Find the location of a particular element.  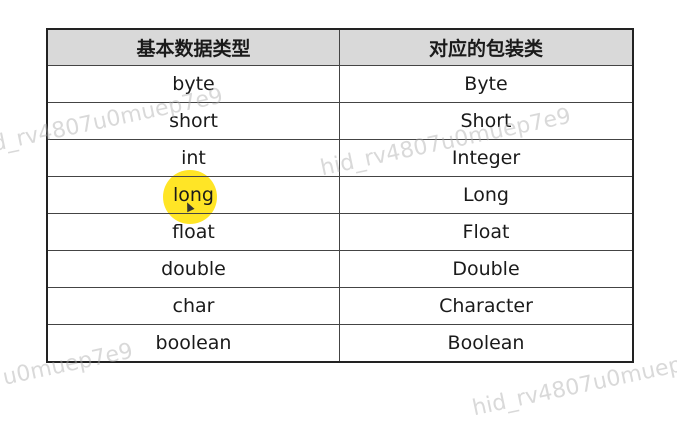

table-row: long Long is located at coordinates (340, 195).